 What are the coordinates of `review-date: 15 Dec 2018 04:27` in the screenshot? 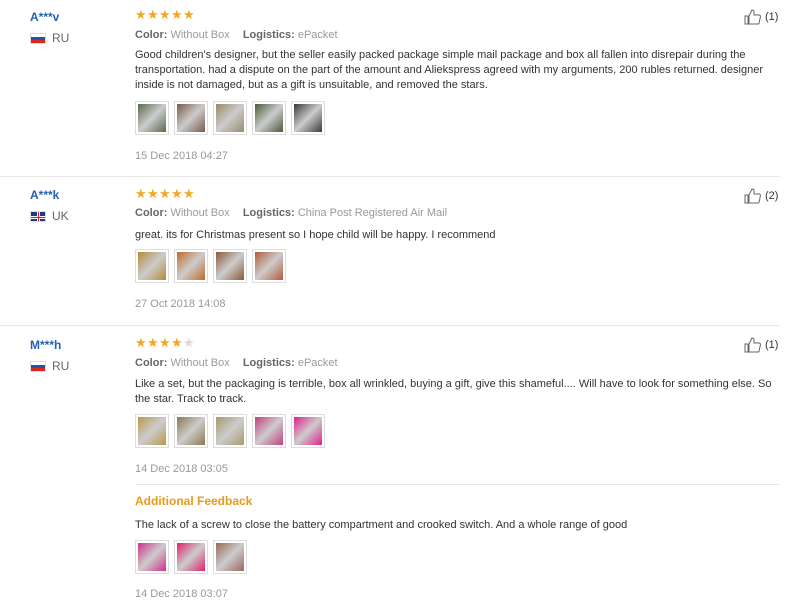 It's located at (181, 156).